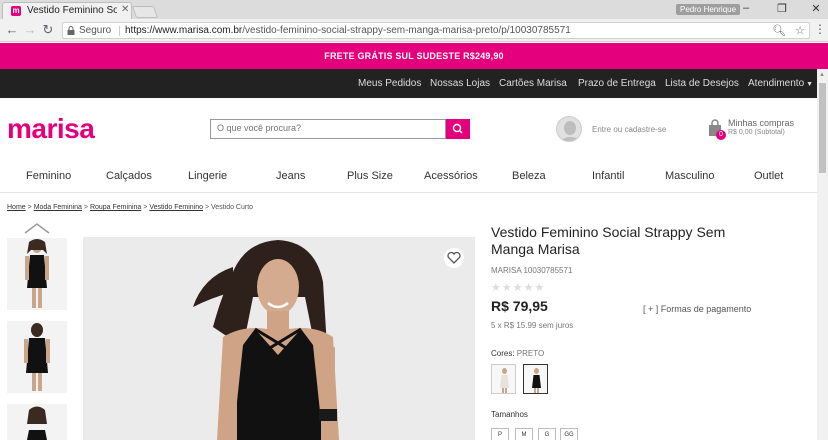  I want to click on cart-count-badge: 0, so click(721, 135).